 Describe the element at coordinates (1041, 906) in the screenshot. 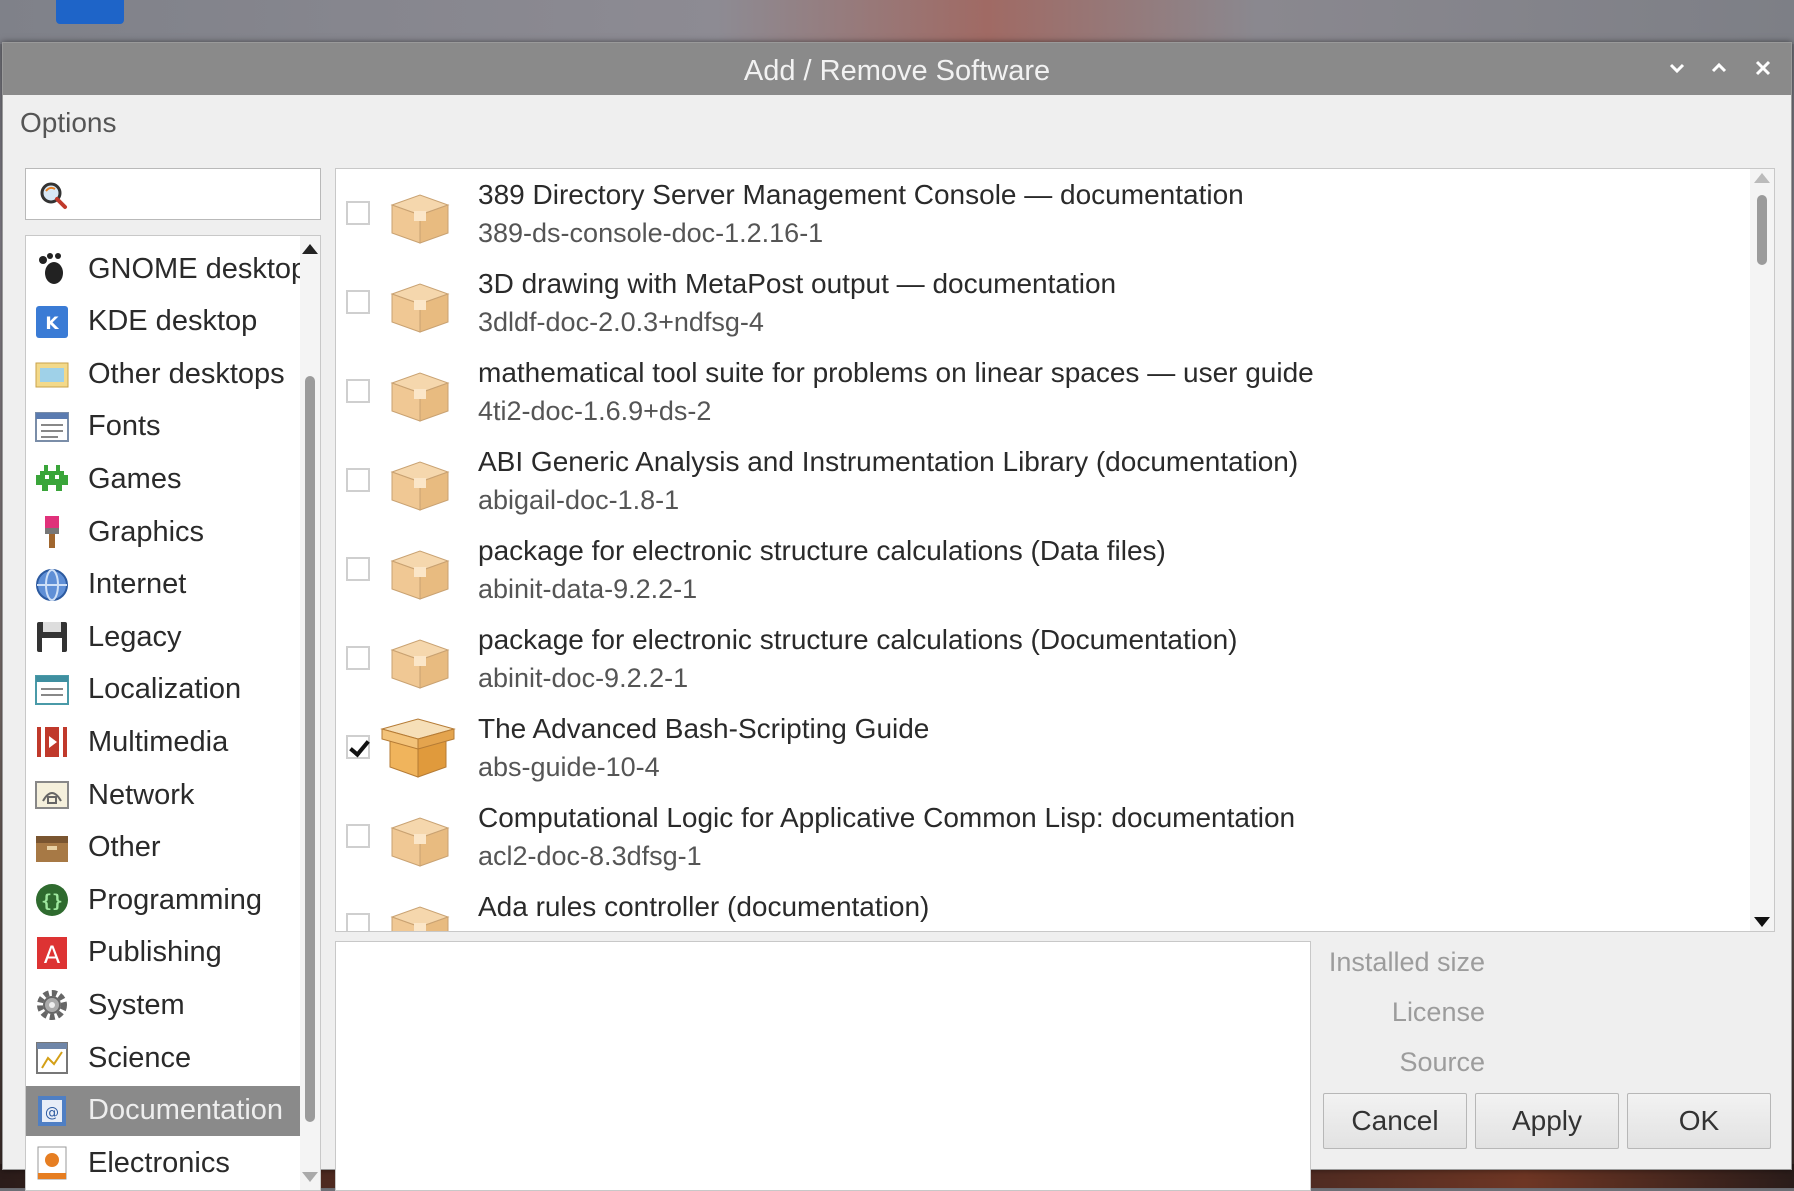

I see `package-row: Ada rules controller (documentation)` at that location.